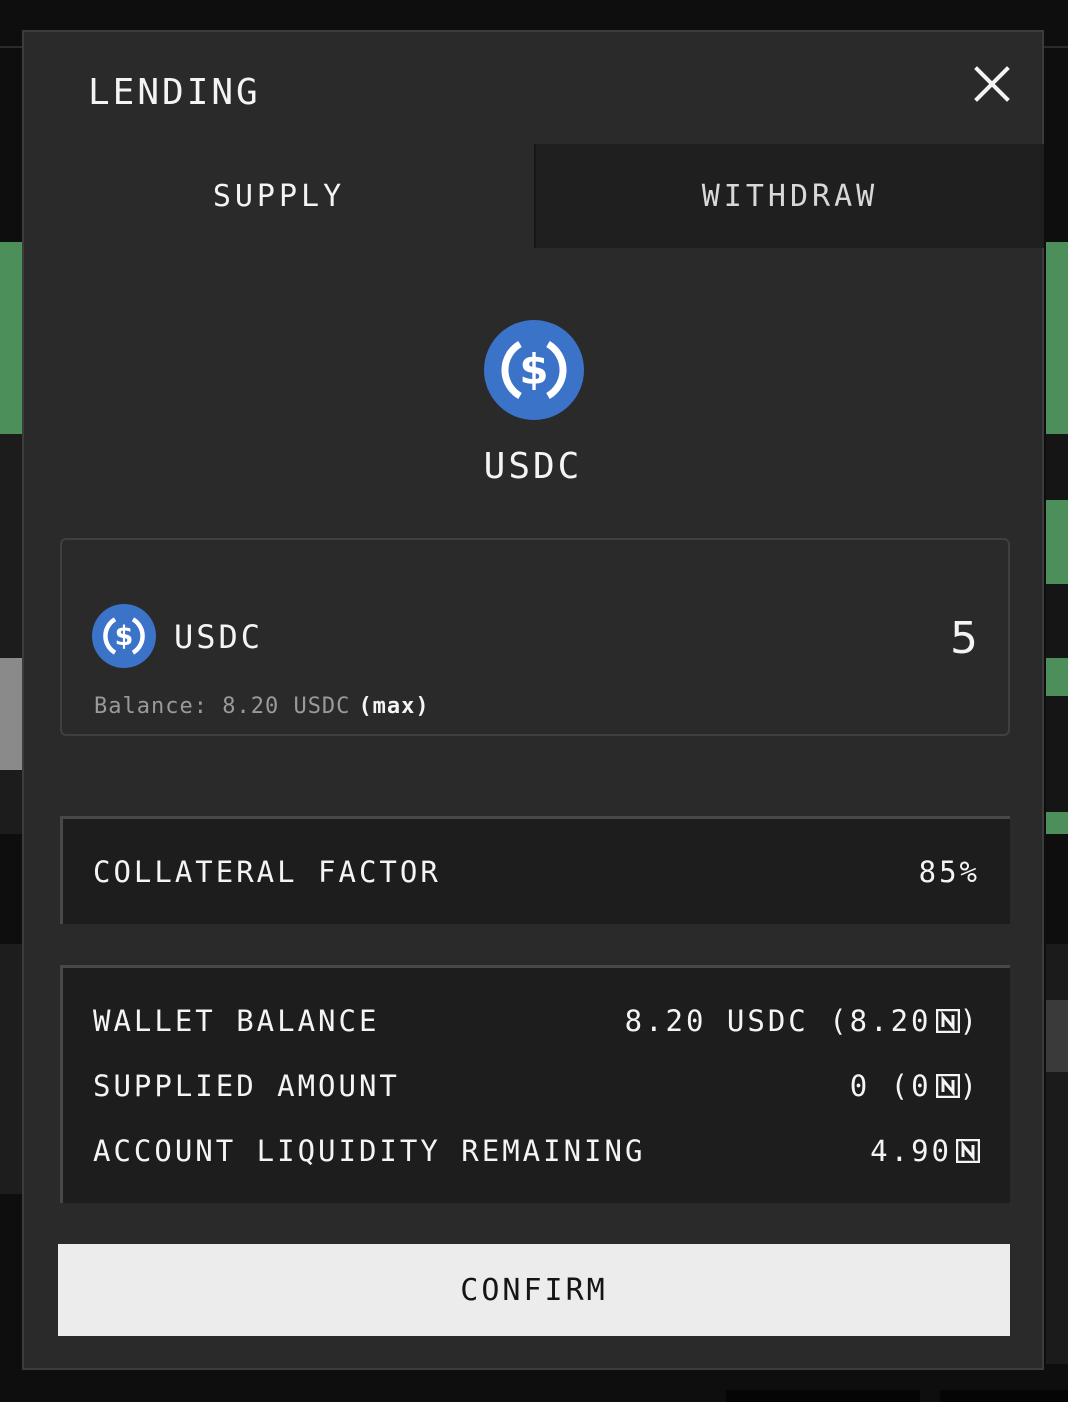  I want to click on collateral-factor-label: COLLATERAL FACTOR, so click(267, 872).